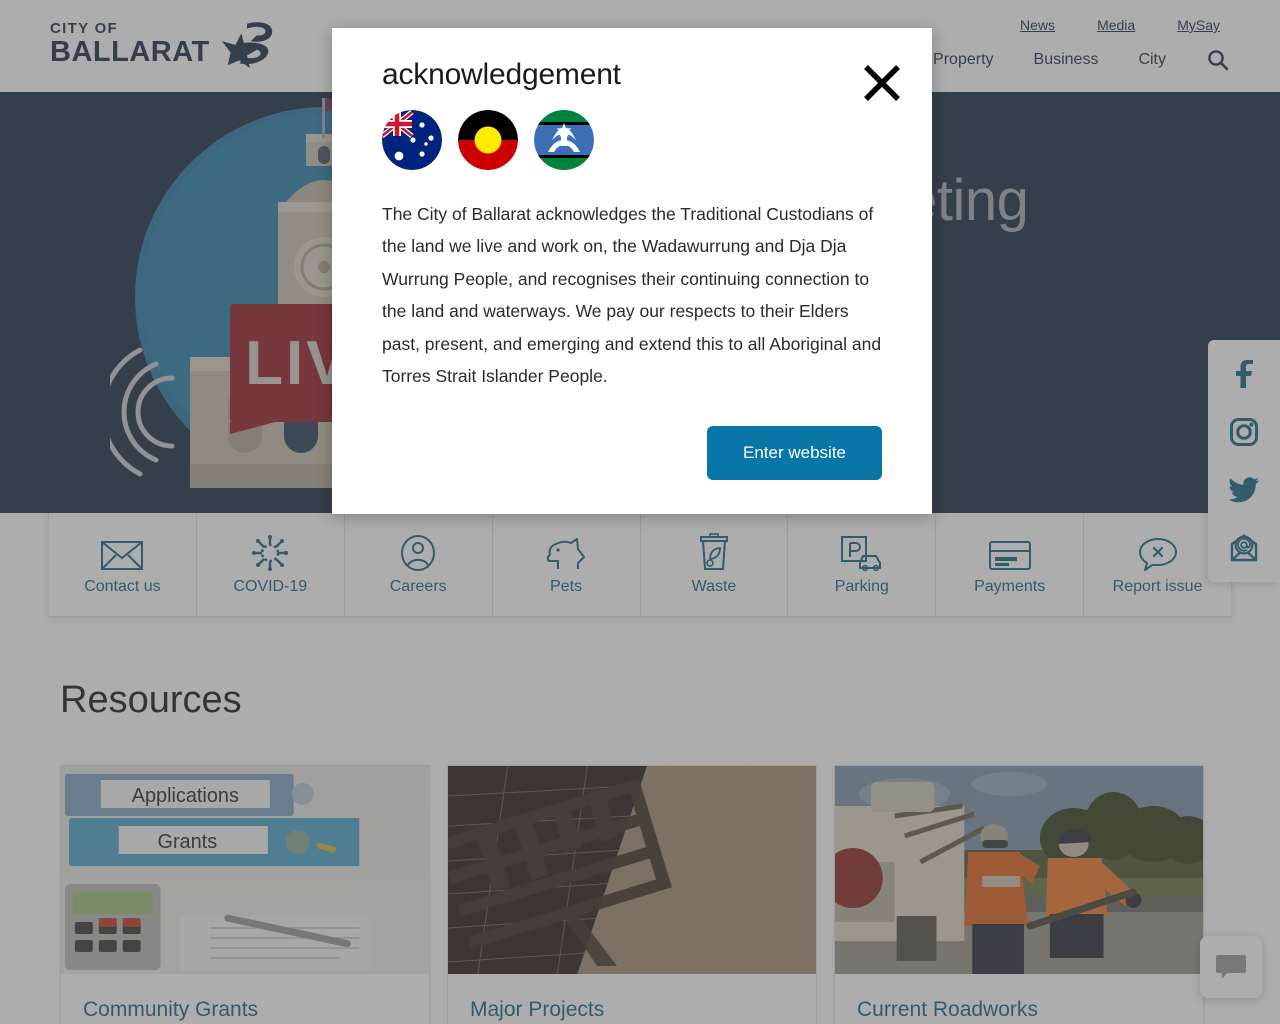  I want to click on torres-strait-islander-flag-icon, so click(564, 140).